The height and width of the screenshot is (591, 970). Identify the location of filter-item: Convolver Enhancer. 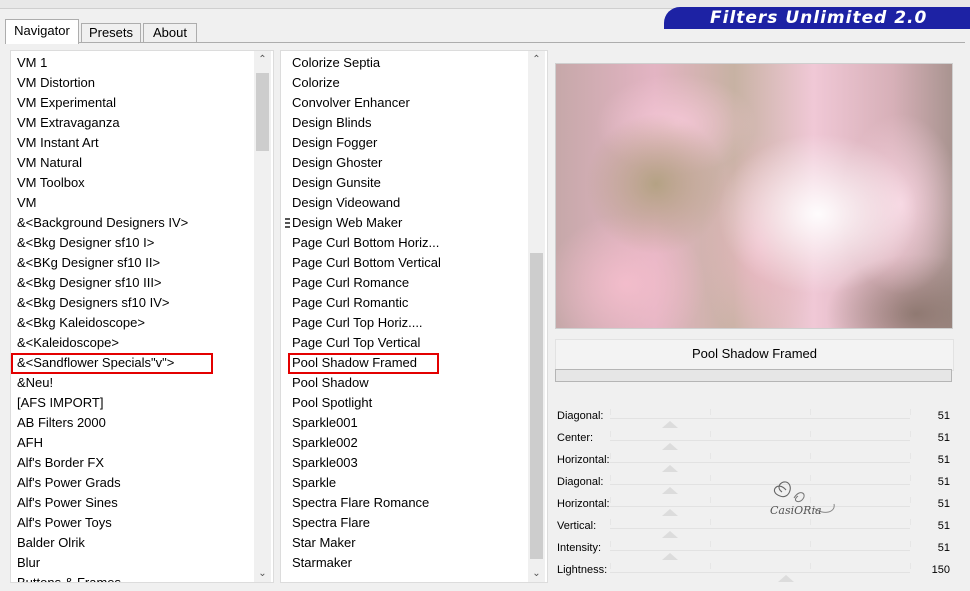
(366, 103).